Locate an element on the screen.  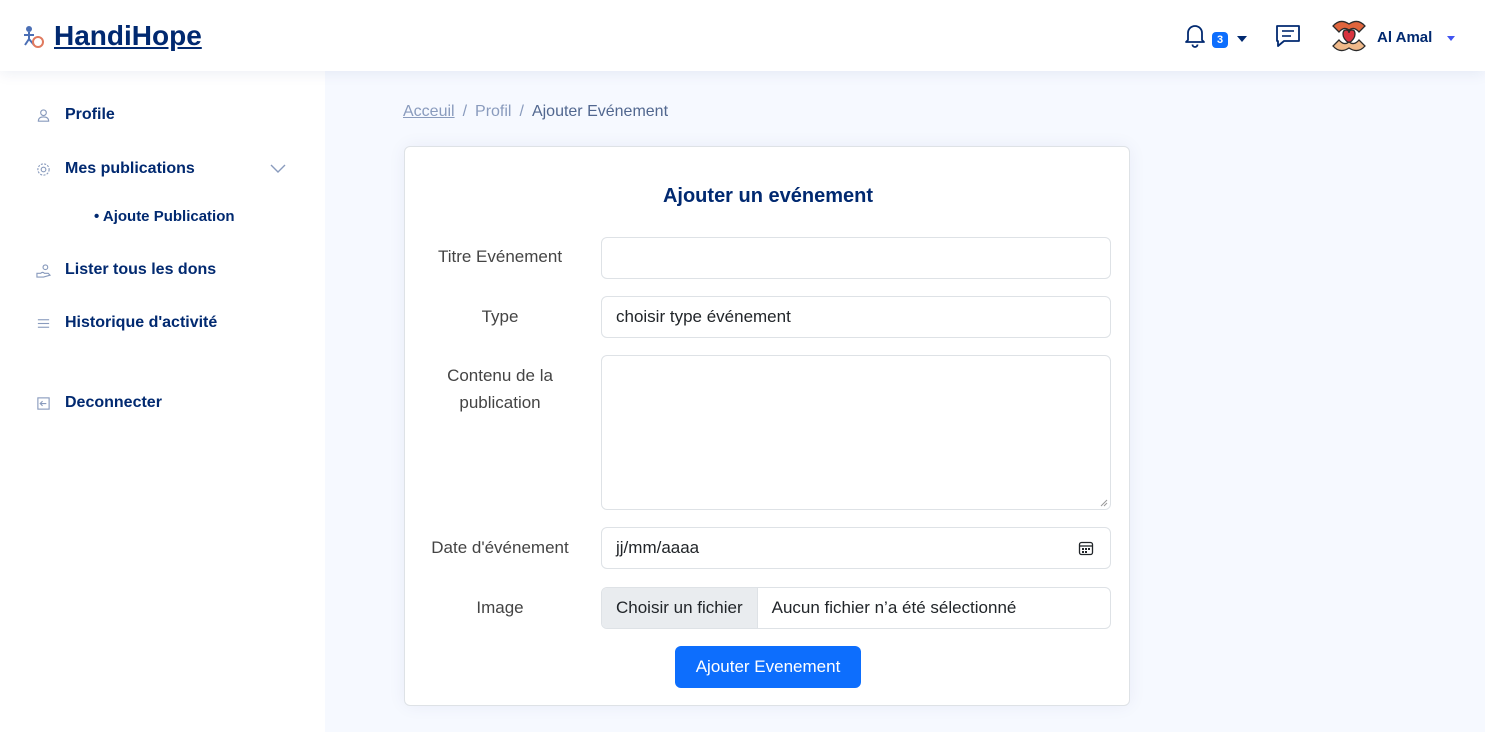
form-title: Ajouter un evénement is located at coordinates (768, 196).